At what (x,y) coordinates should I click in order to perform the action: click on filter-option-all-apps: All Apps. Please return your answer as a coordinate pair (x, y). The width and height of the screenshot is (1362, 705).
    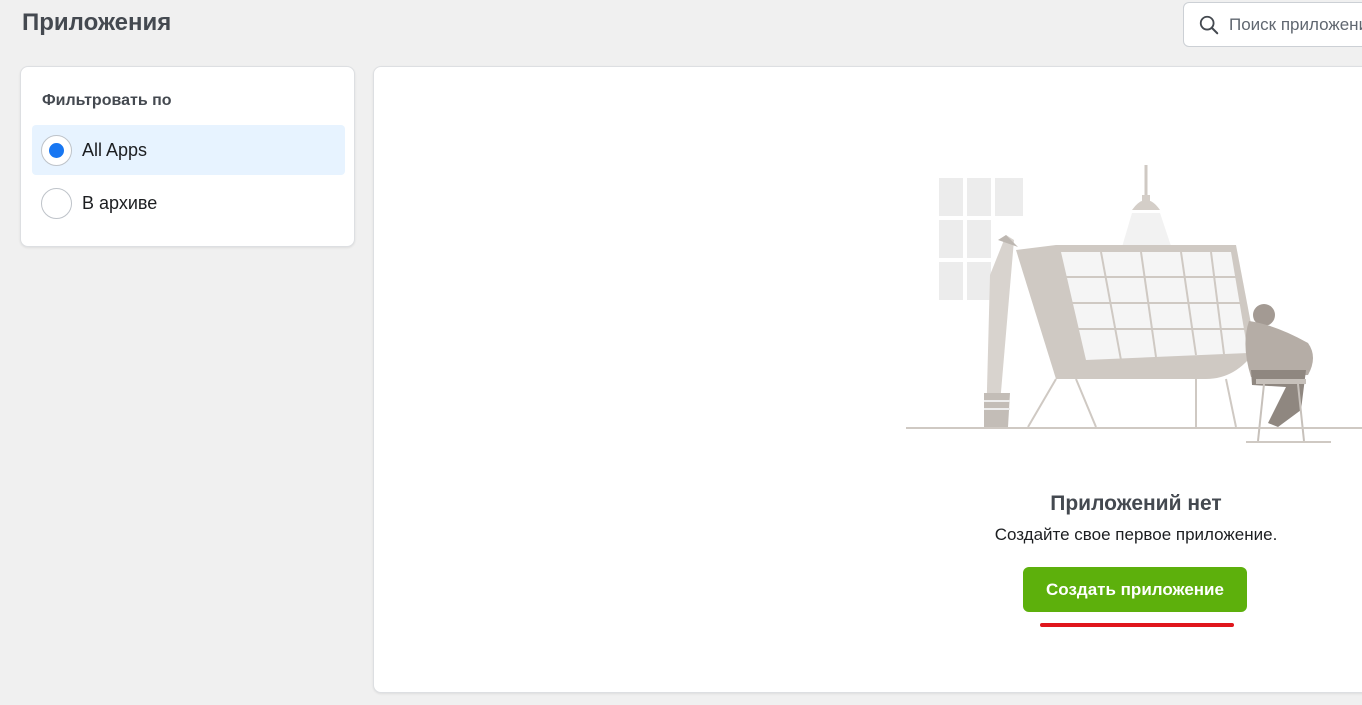
    Looking at the image, I should click on (188, 150).